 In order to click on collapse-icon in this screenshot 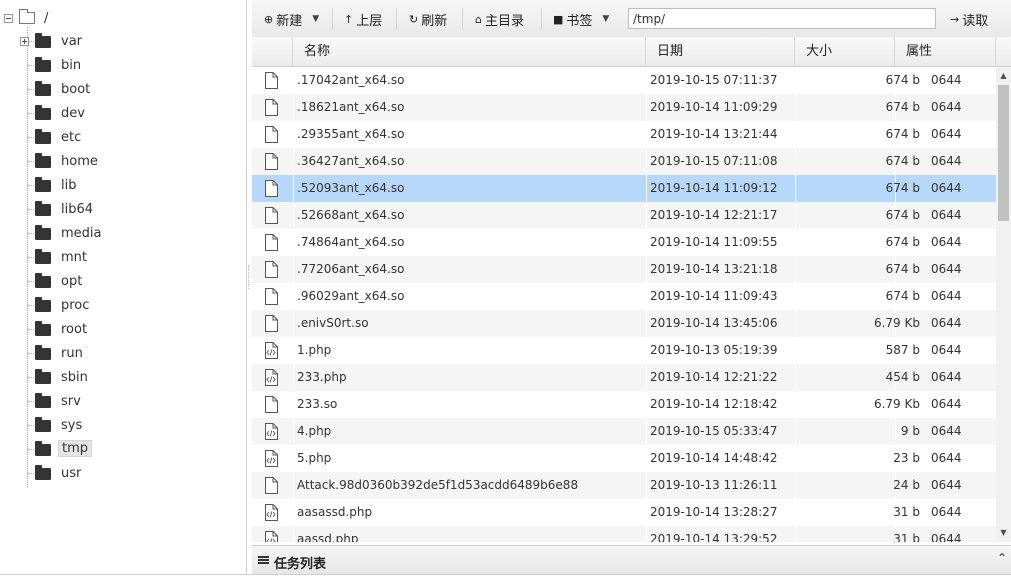, I will do `click(8, 18)`.